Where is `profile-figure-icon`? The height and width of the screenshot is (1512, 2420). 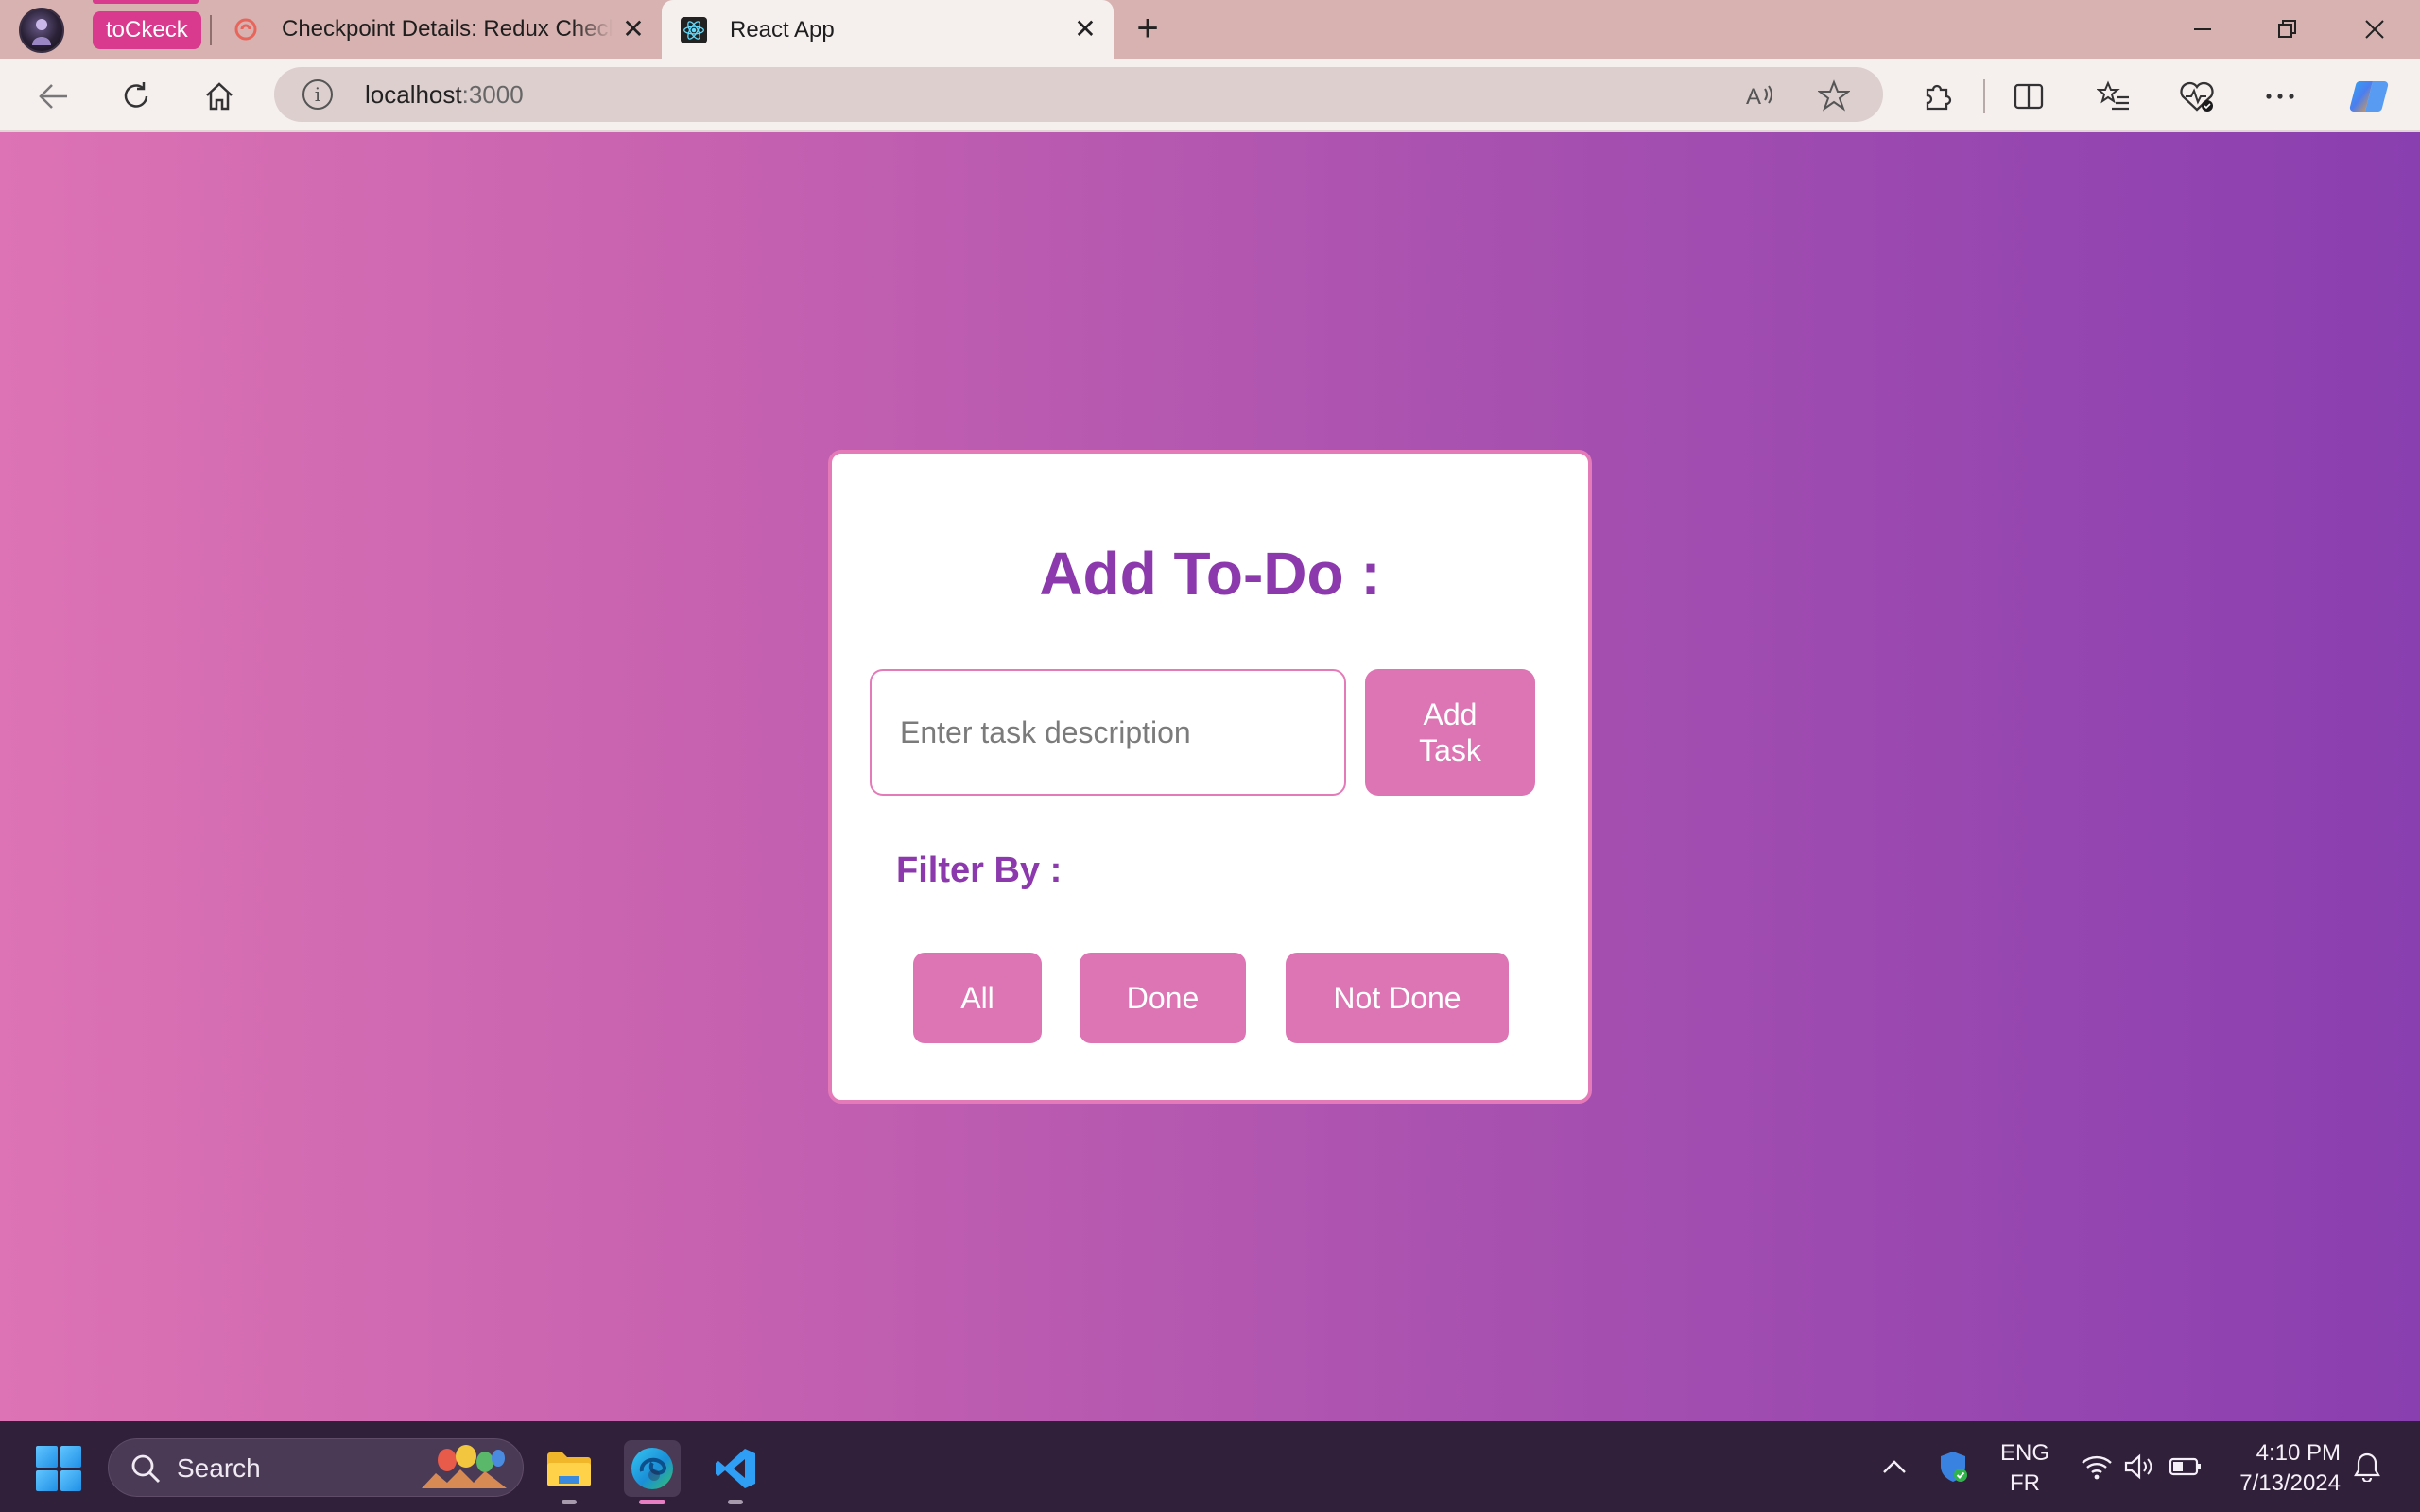 profile-figure-icon is located at coordinates (41, 32).